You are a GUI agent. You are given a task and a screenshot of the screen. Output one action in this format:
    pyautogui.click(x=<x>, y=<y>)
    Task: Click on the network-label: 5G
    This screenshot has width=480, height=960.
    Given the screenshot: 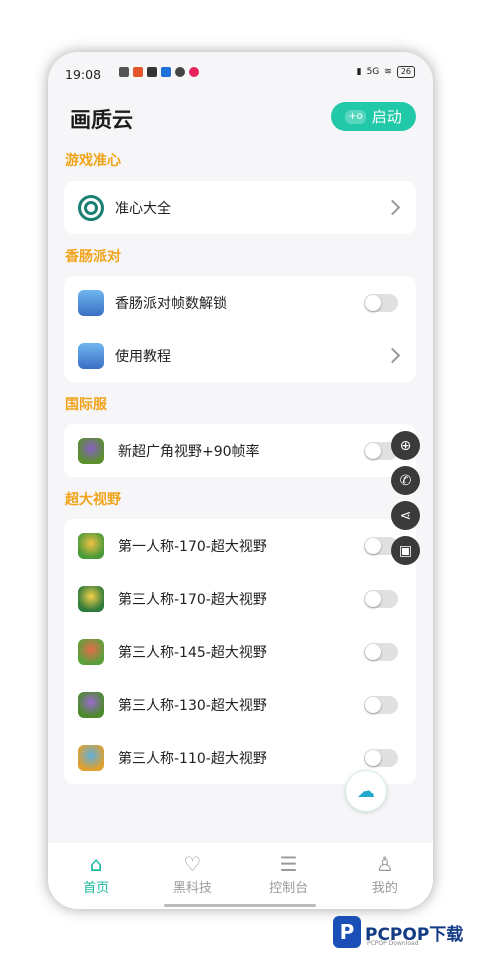 What is the action you would take?
    pyautogui.click(x=373, y=72)
    